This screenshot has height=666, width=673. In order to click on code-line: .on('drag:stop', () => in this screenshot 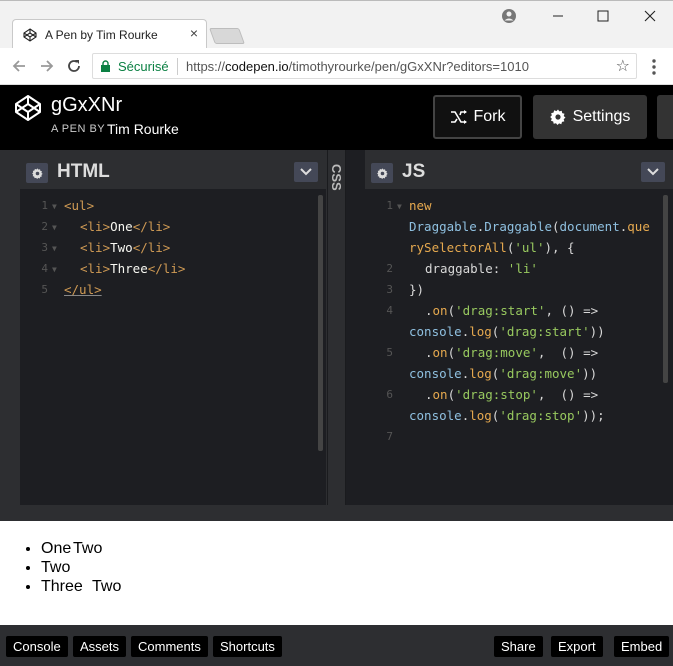, I will do `click(512, 394)`.